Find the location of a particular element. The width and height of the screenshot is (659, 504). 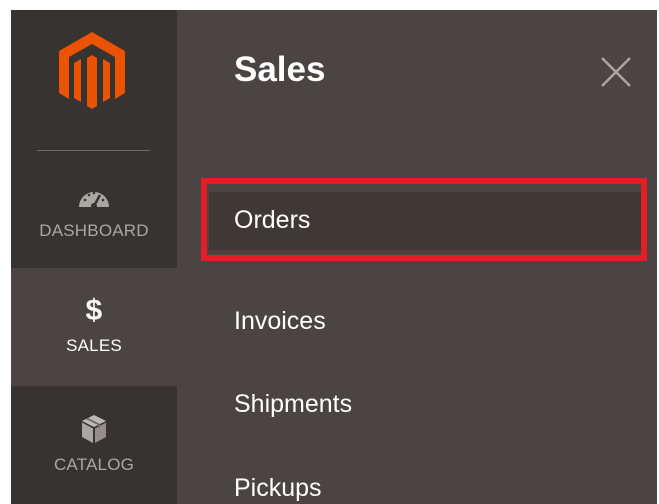

submenu-title: Sales is located at coordinates (280, 69).